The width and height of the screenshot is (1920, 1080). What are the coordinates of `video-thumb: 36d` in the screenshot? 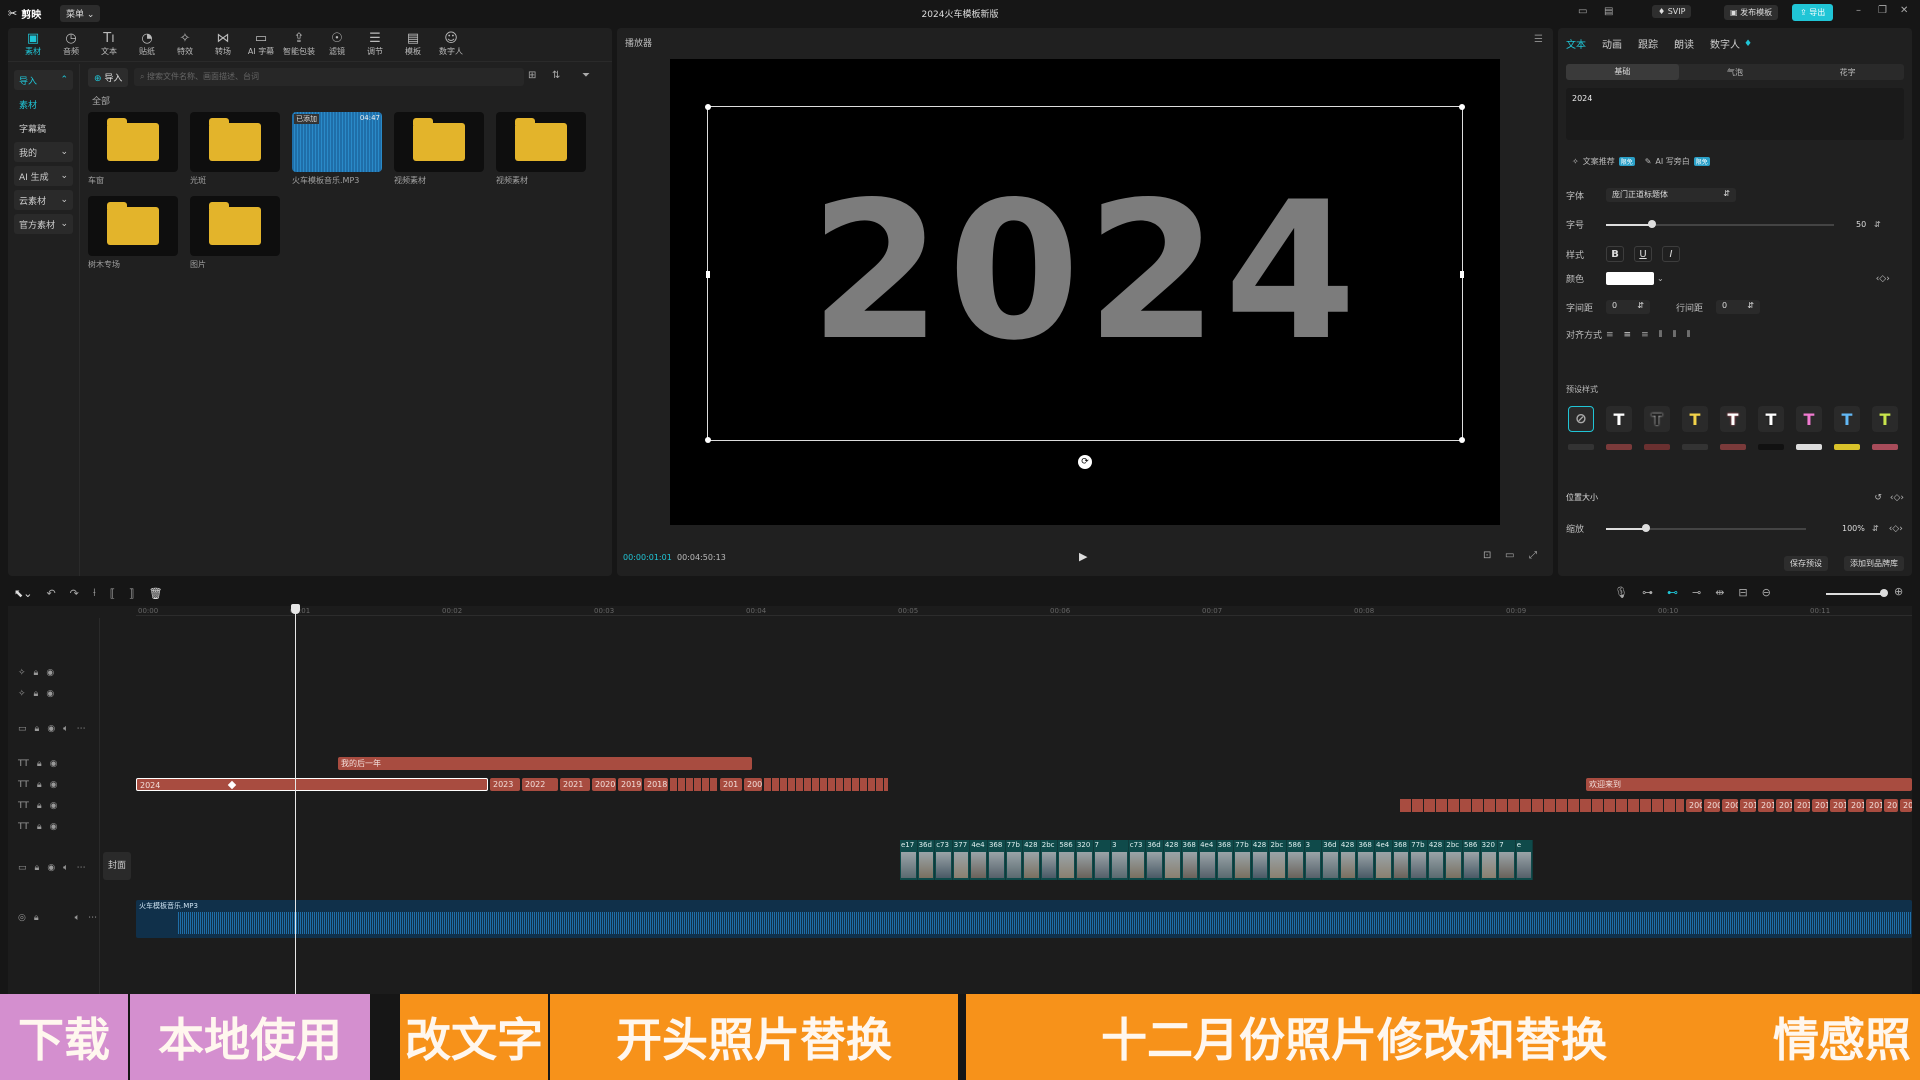 It's located at (1331, 860).